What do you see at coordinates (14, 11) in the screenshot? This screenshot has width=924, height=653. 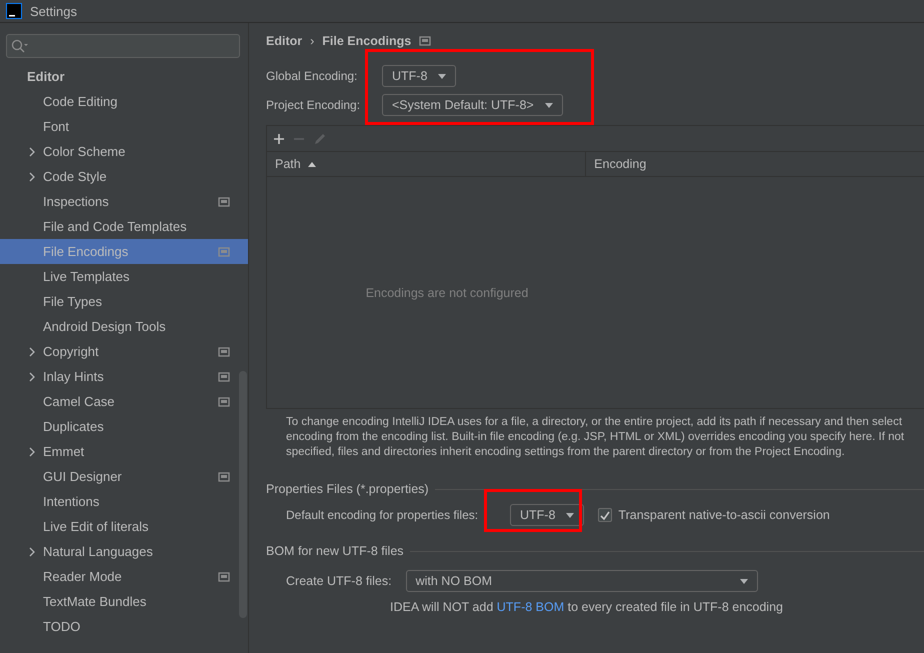 I see `app-logo-icon` at bounding box center [14, 11].